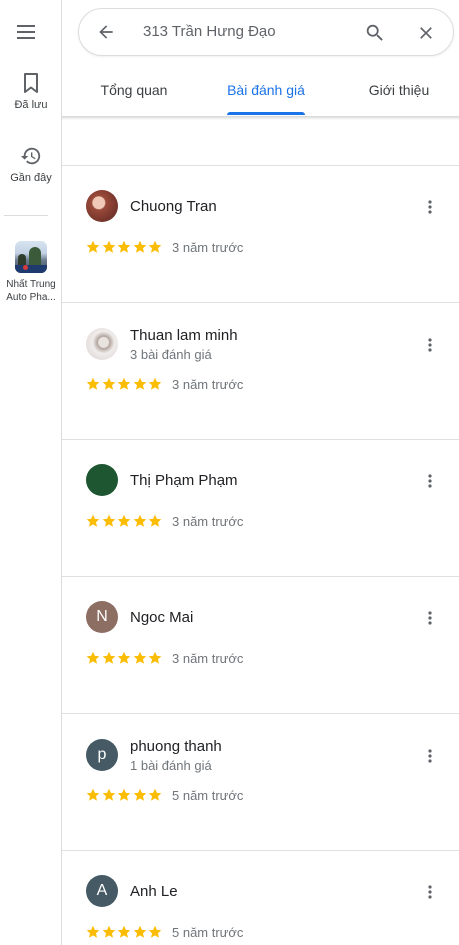 This screenshot has height=945, width=459. I want to click on arrow-back-icon, so click(106, 32).